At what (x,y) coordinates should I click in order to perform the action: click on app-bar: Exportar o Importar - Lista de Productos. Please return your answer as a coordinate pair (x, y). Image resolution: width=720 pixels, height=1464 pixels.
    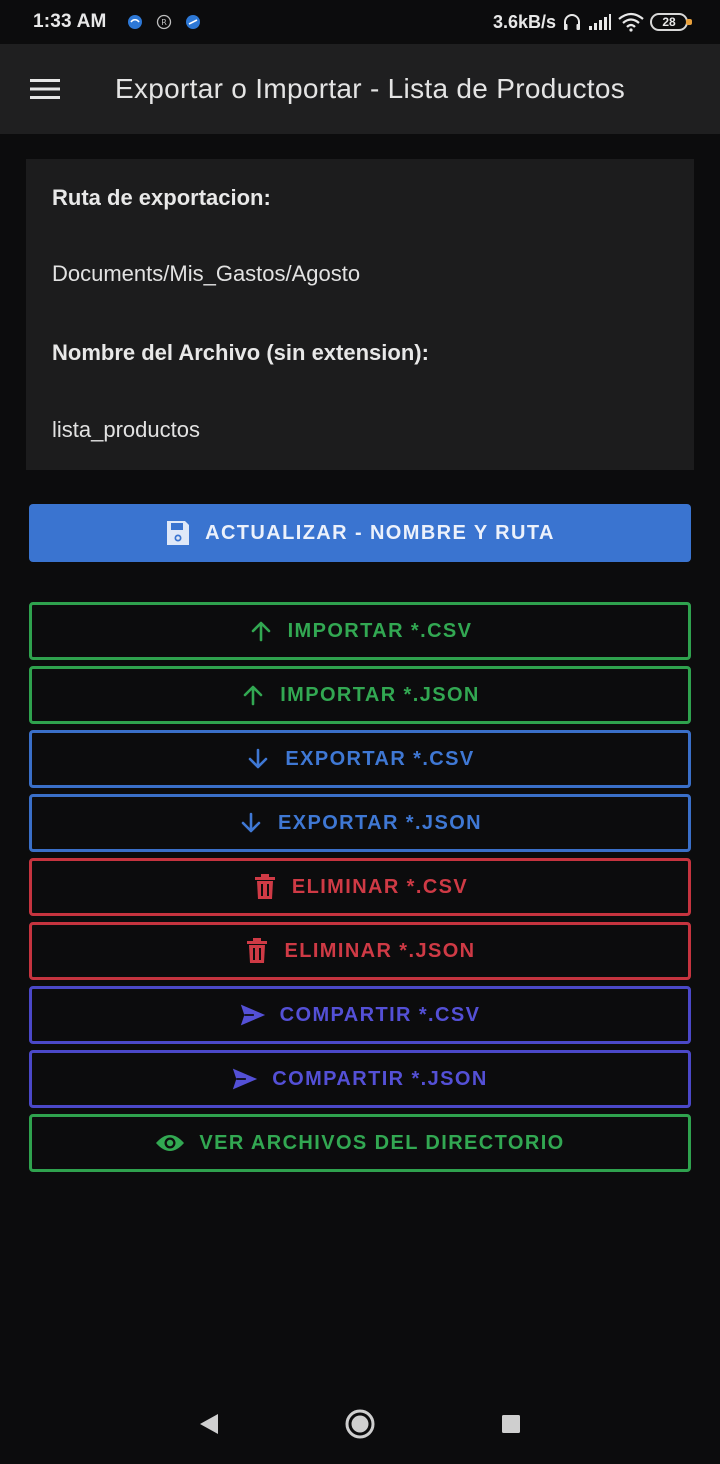
    Looking at the image, I should click on (360, 89).